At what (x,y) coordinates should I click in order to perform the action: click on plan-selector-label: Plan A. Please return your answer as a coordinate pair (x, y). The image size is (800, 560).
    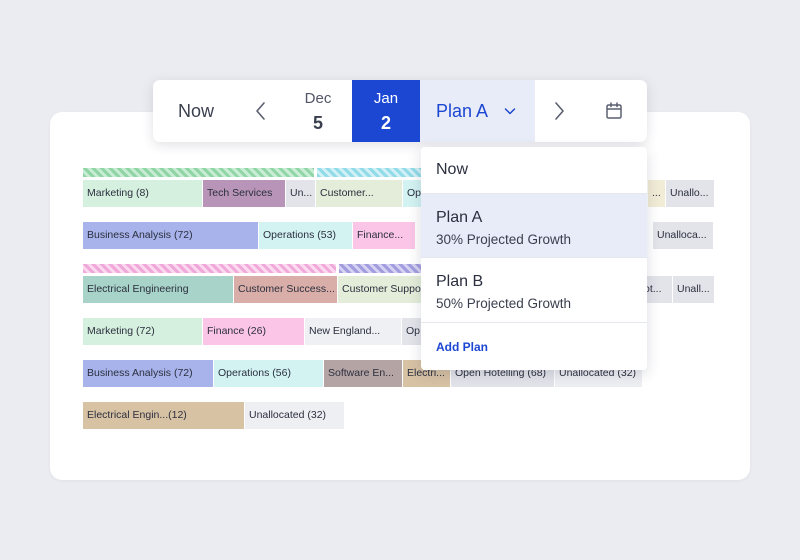
    Looking at the image, I should click on (462, 111).